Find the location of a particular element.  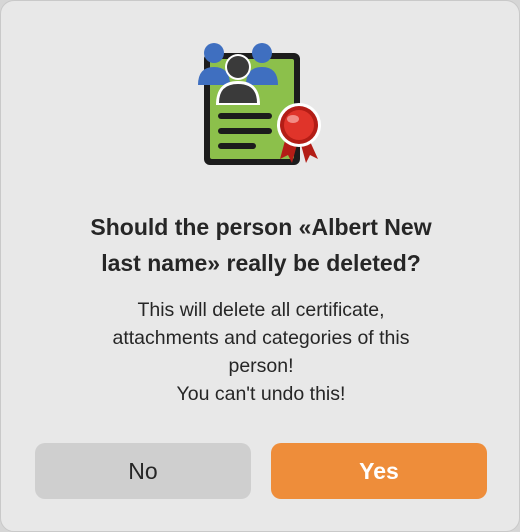

dialog-title-line: last name» really be deleted? is located at coordinates (261, 263).